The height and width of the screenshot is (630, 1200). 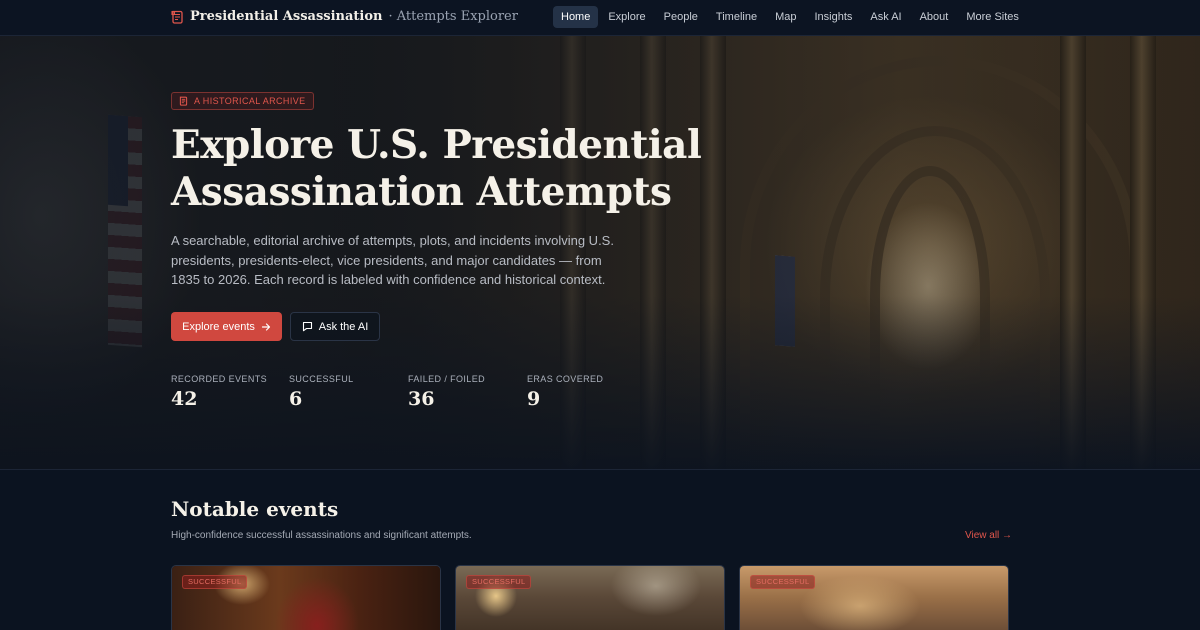 What do you see at coordinates (988, 535) in the screenshot?
I see `view-all-link: View all →` at bounding box center [988, 535].